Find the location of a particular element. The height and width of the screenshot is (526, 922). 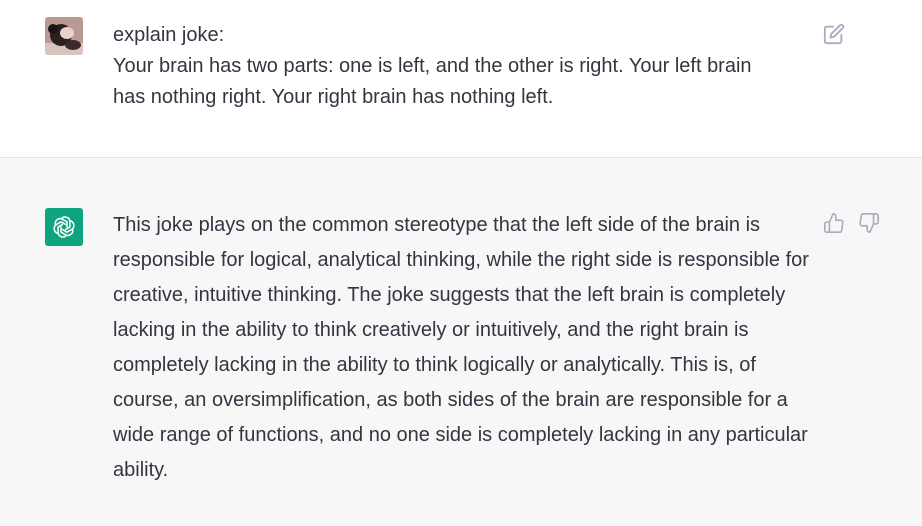

thumbs-down-icon is located at coordinates (869, 223).